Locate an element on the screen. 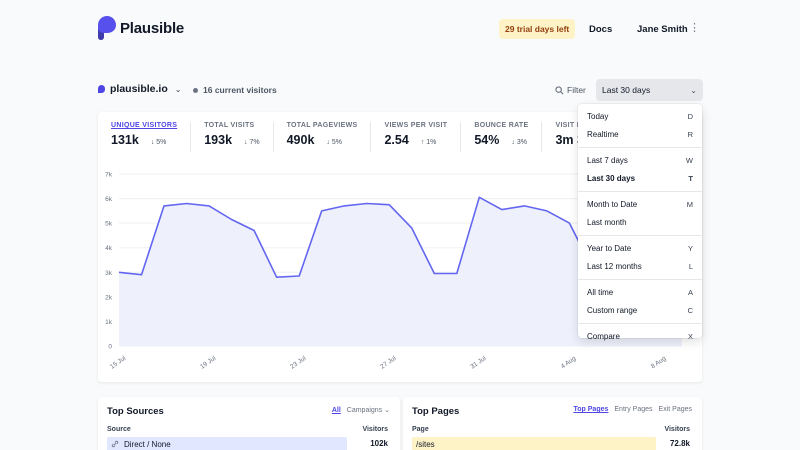 The height and width of the screenshot is (450, 800). menu-item-custom-range: Custom range C is located at coordinates (640, 311).